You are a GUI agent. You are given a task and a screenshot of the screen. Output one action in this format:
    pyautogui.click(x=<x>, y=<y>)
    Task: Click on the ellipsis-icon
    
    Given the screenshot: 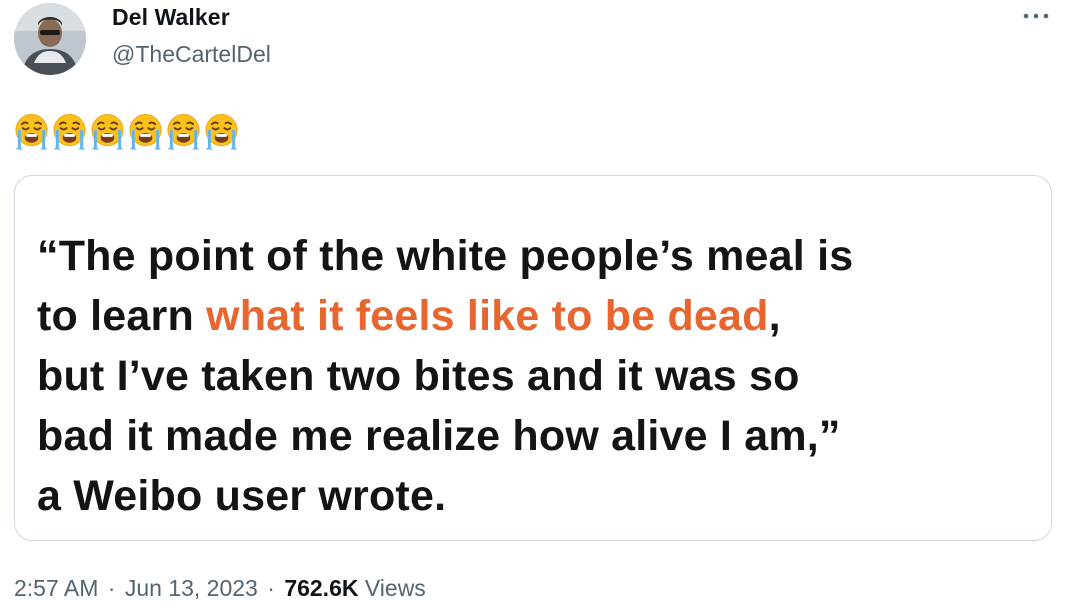 What is the action you would take?
    pyautogui.click(x=1036, y=16)
    